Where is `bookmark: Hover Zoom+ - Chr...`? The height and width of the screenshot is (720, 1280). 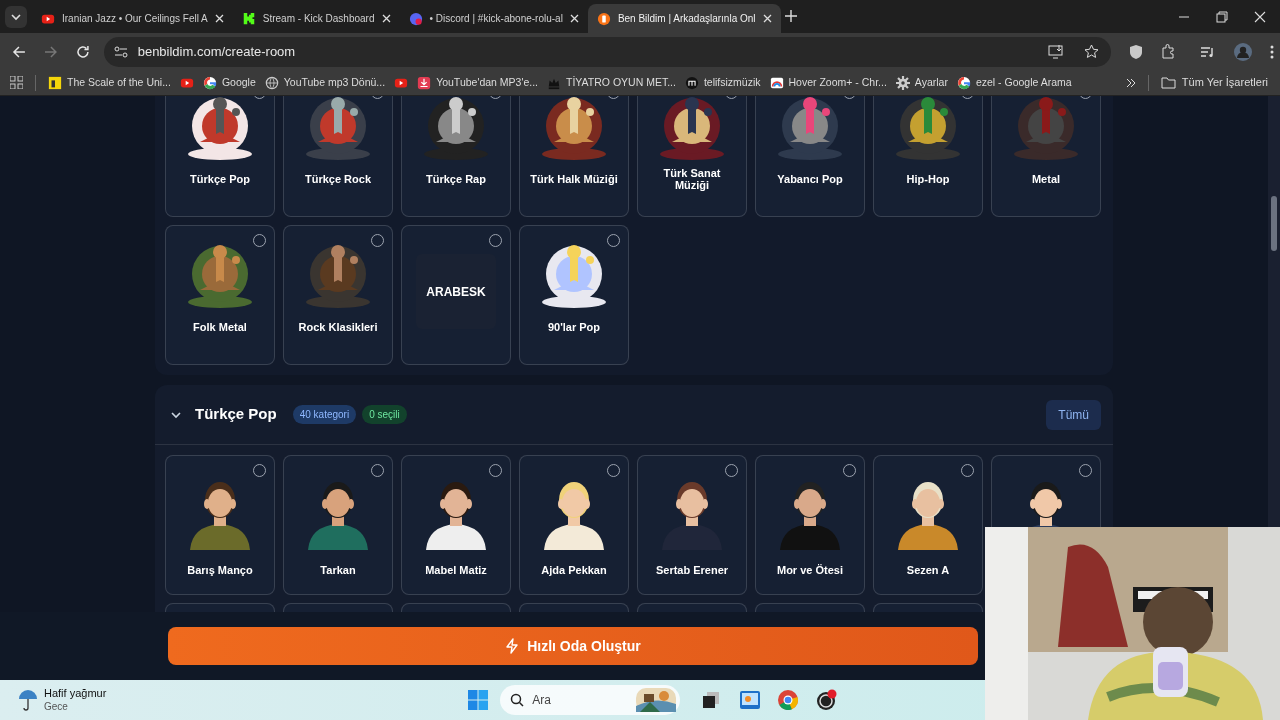
bookmark: Hover Zoom+ - Chr... is located at coordinates (828, 82).